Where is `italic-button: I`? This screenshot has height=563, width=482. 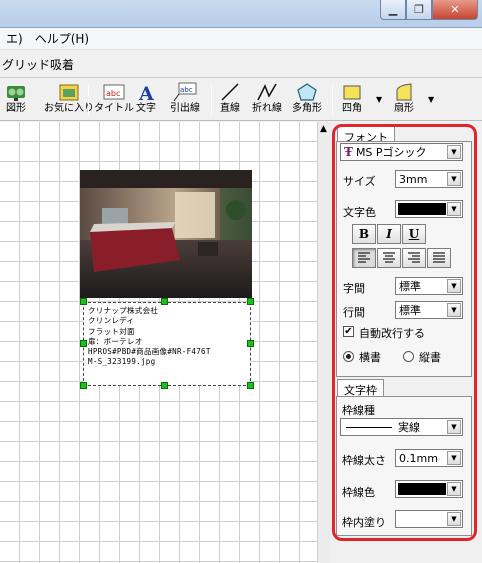 italic-button: I is located at coordinates (389, 234).